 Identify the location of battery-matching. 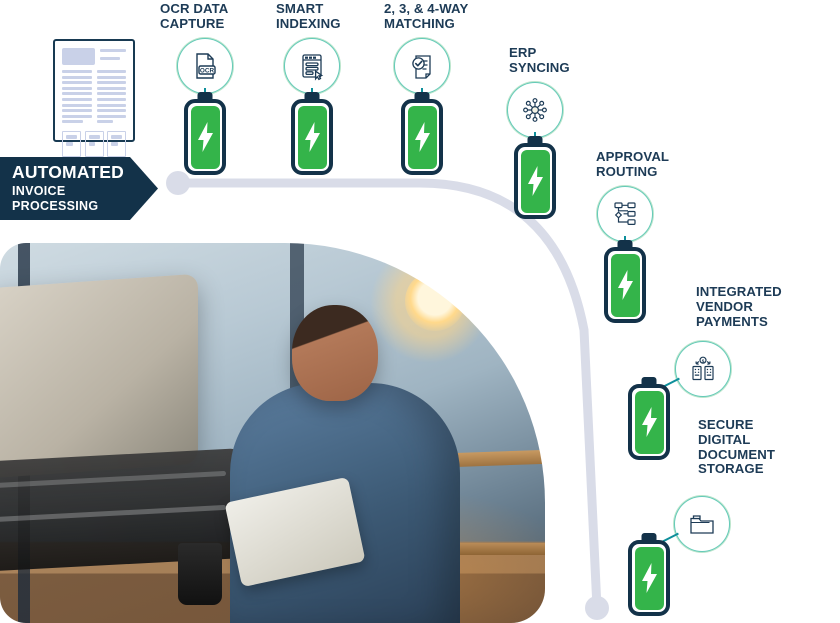
(422, 133).